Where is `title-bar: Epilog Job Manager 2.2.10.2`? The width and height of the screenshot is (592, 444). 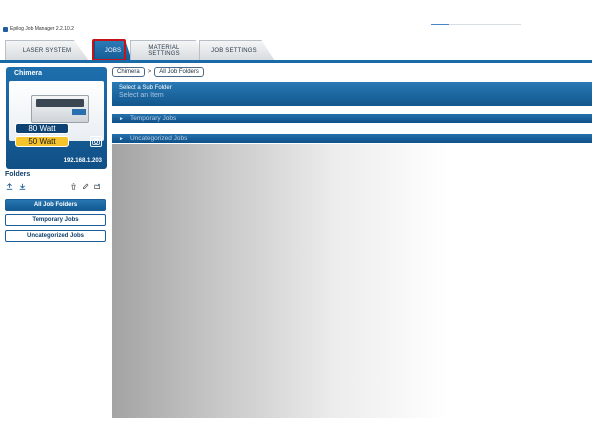 title-bar: Epilog Job Manager 2.2.10.2 is located at coordinates (296, 18).